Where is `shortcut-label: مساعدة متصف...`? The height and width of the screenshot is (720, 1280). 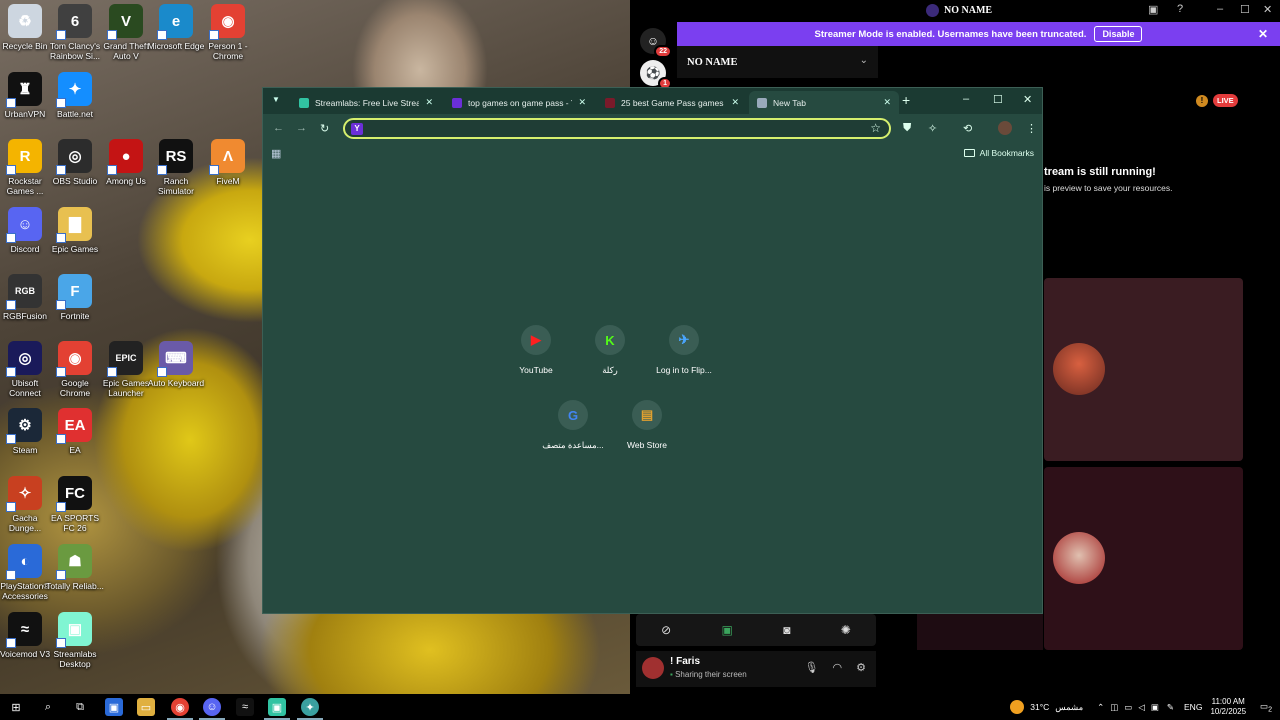
shortcut-label: مساعدة متصف... is located at coordinates (573, 445).